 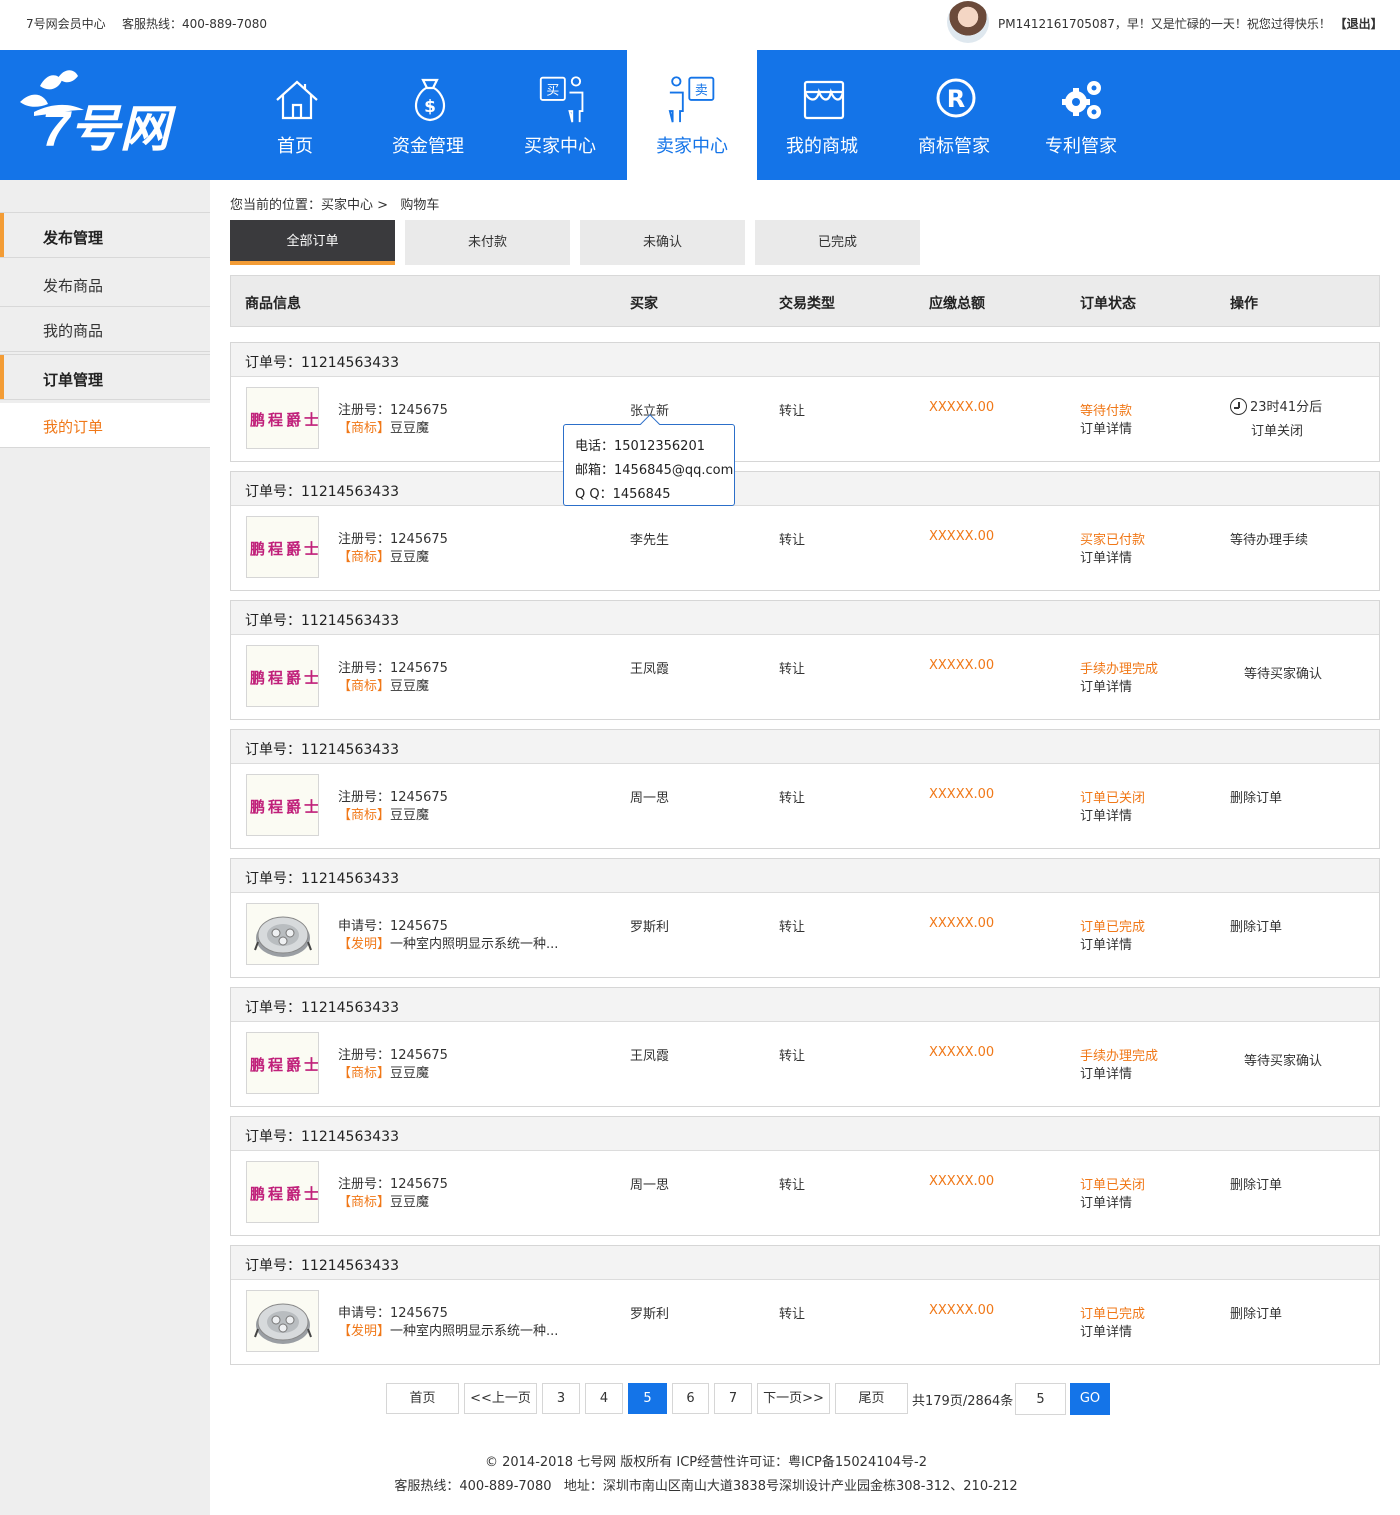 I want to click on nav-patent: 专利管家, so click(x=1081, y=115).